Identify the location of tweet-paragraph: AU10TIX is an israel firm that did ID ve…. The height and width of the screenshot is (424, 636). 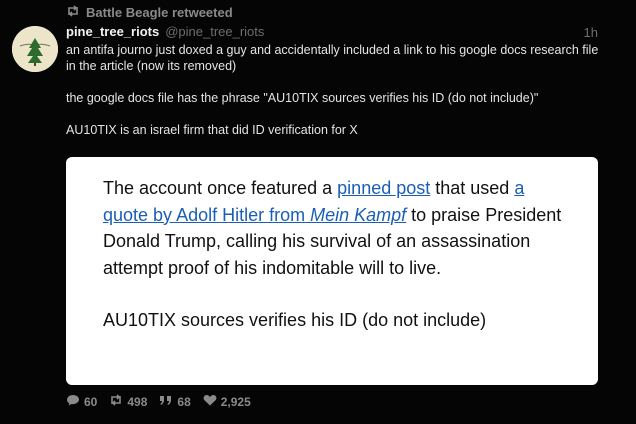
(212, 130).